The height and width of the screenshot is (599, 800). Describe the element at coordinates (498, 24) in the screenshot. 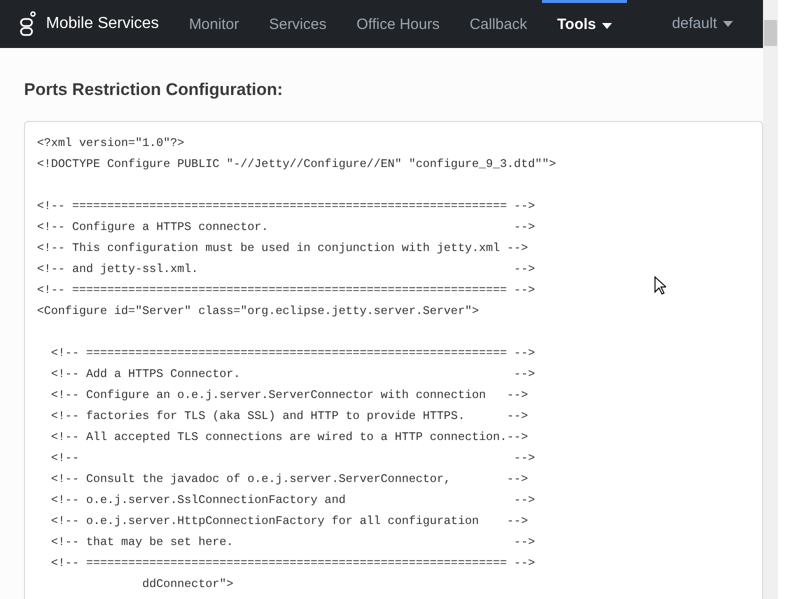

I see `nav-link: Callback` at that location.